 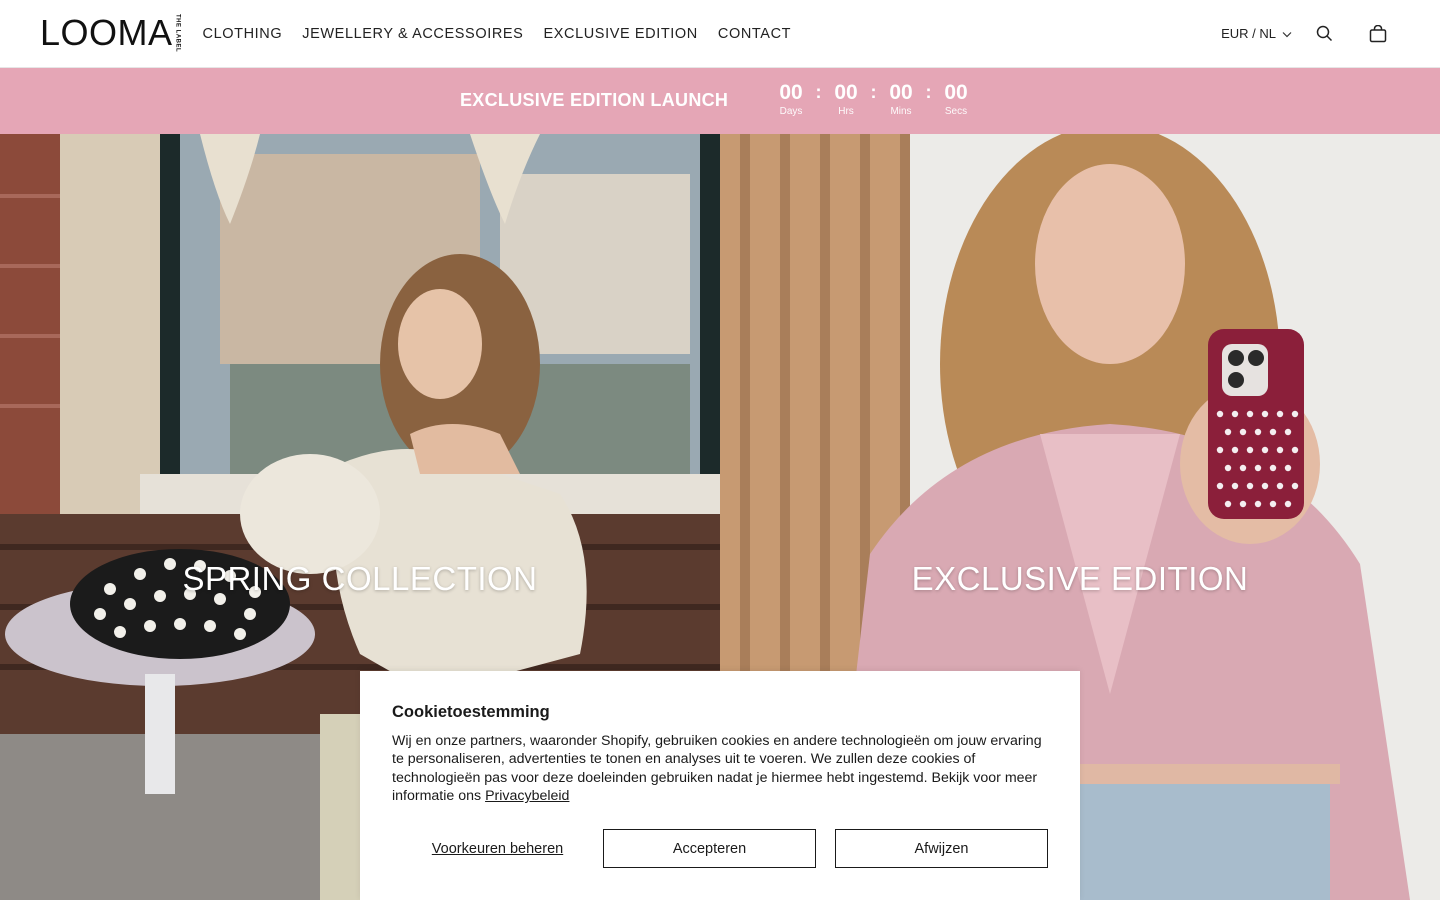 What do you see at coordinates (1310, 34) in the screenshot?
I see `header-actions: EUR / NL` at bounding box center [1310, 34].